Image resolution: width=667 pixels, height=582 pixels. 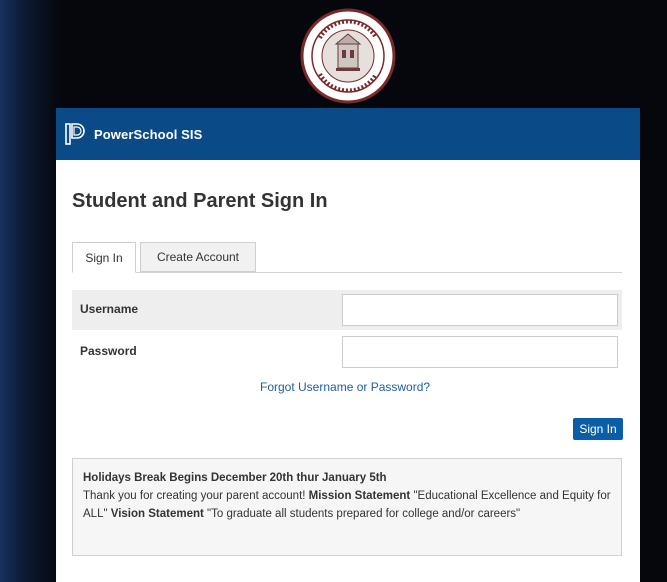 What do you see at coordinates (348, 134) in the screenshot?
I see `app-header: PowerSchool SIS` at bounding box center [348, 134].